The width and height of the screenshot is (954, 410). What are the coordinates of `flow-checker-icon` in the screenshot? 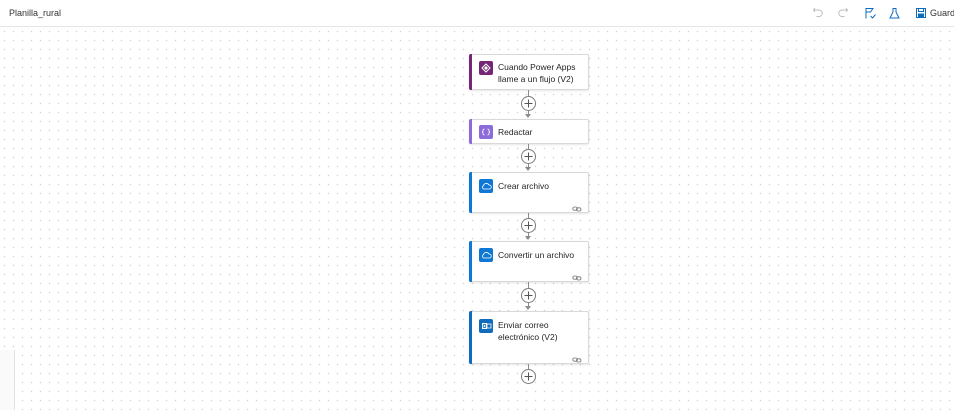 It's located at (870, 13).